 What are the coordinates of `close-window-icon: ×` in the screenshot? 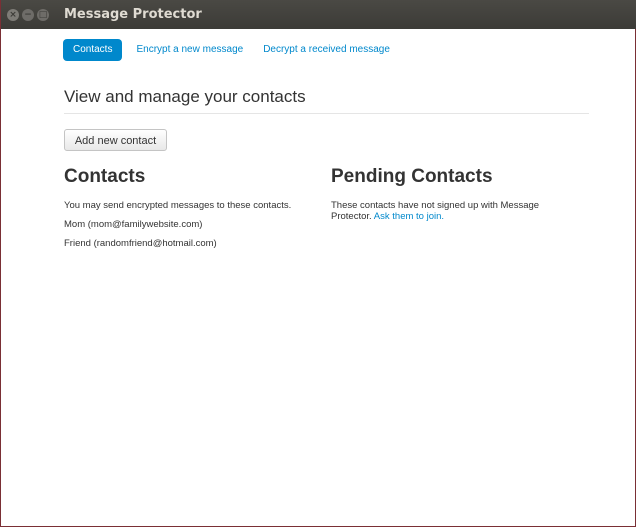 It's located at (13, 14).